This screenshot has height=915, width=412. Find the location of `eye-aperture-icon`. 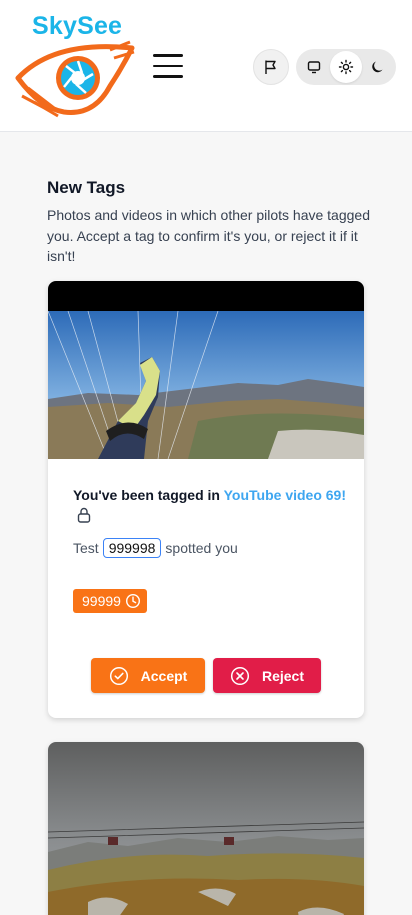

eye-aperture-icon is located at coordinates (75, 79).